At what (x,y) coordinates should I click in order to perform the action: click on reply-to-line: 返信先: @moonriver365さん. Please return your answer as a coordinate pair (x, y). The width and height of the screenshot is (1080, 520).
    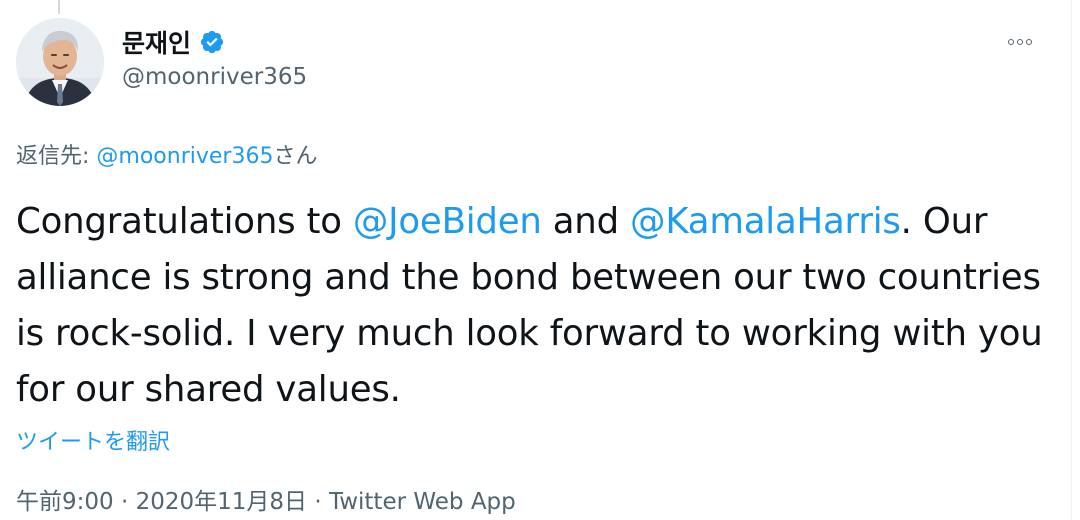
    Looking at the image, I should click on (166, 154).